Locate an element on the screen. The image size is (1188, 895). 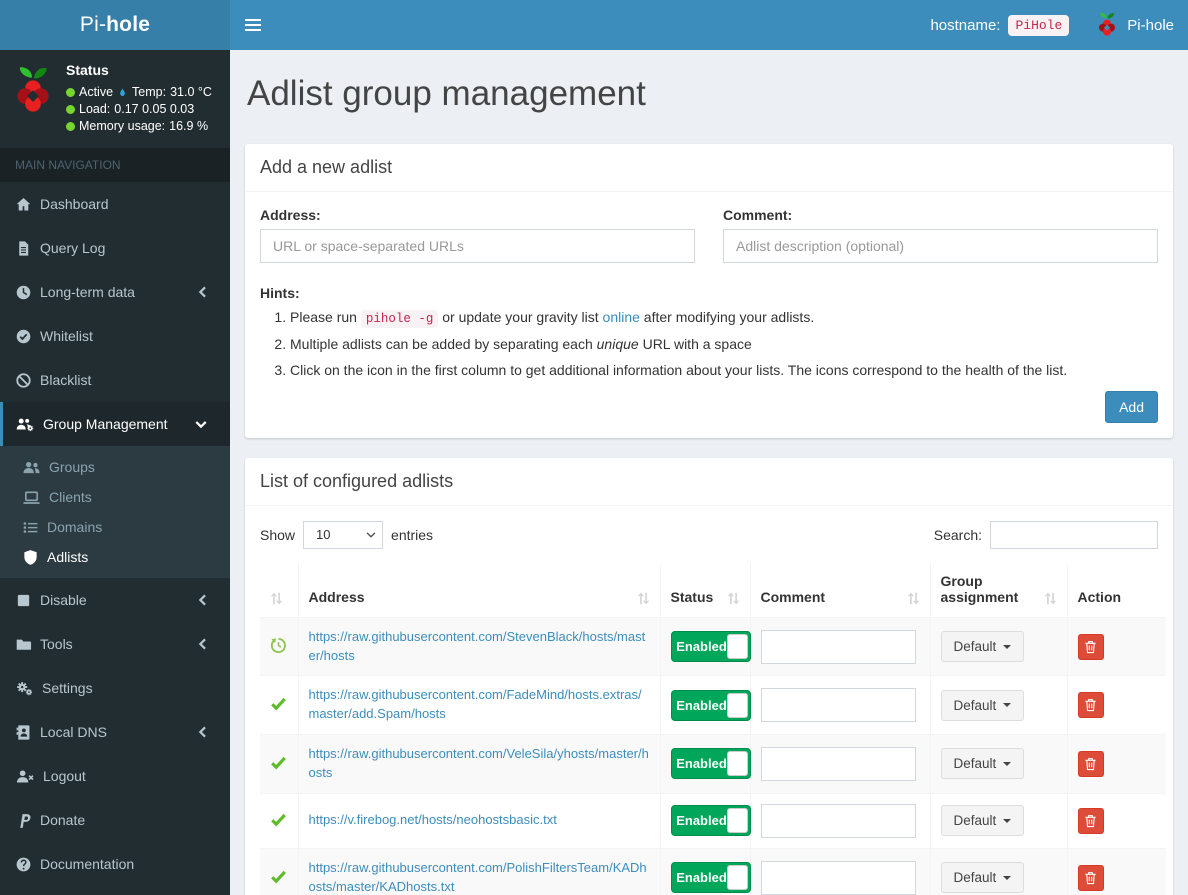
add-adlist-box-title: Add a new adlist is located at coordinates (709, 168).